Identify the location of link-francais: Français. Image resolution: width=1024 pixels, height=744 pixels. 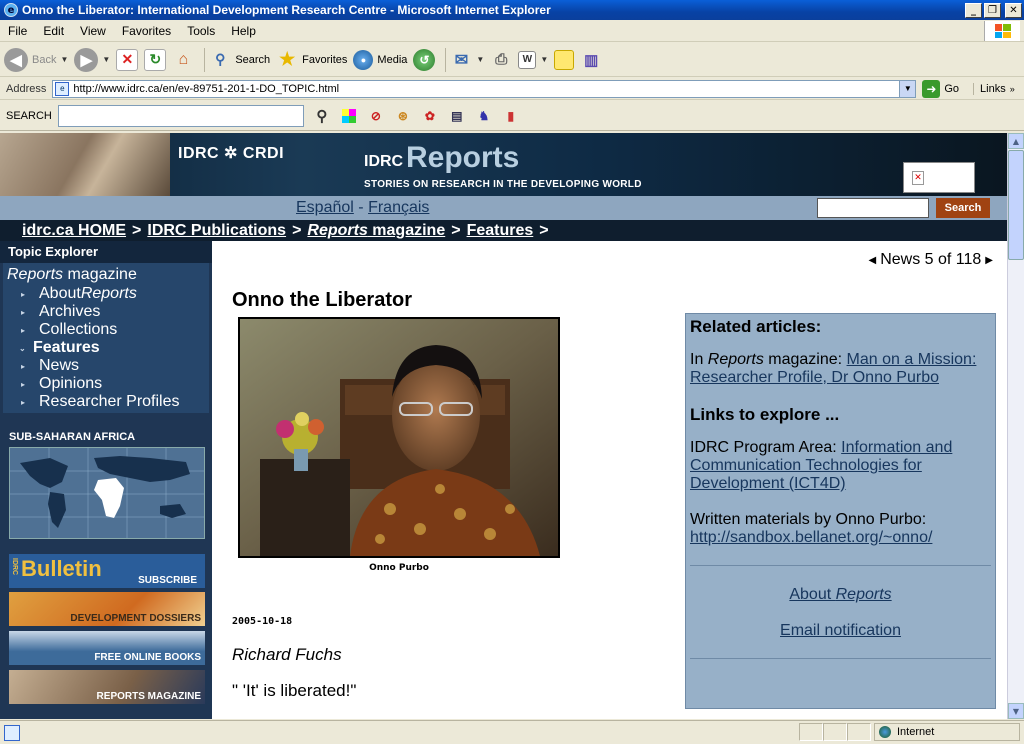
(398, 207).